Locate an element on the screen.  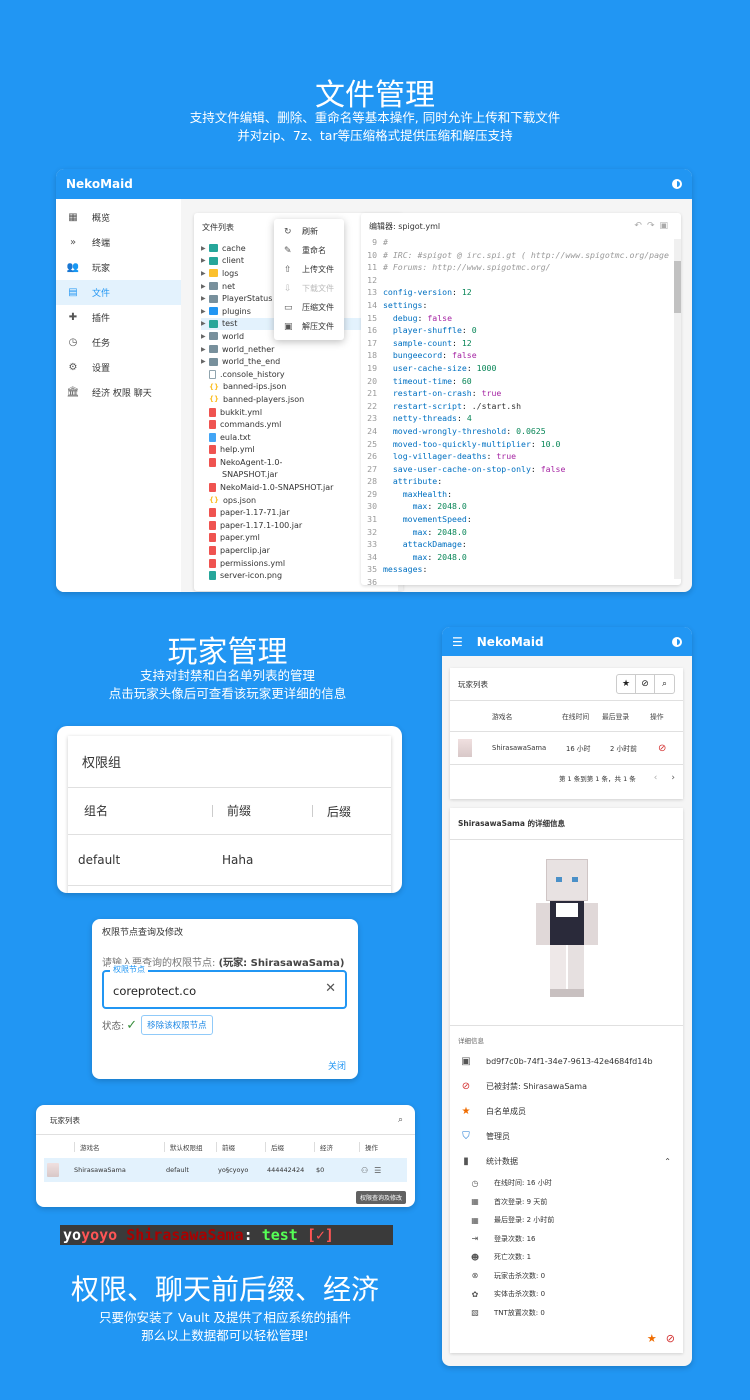
gear-icon: ⚙ is located at coordinates (73, 367).